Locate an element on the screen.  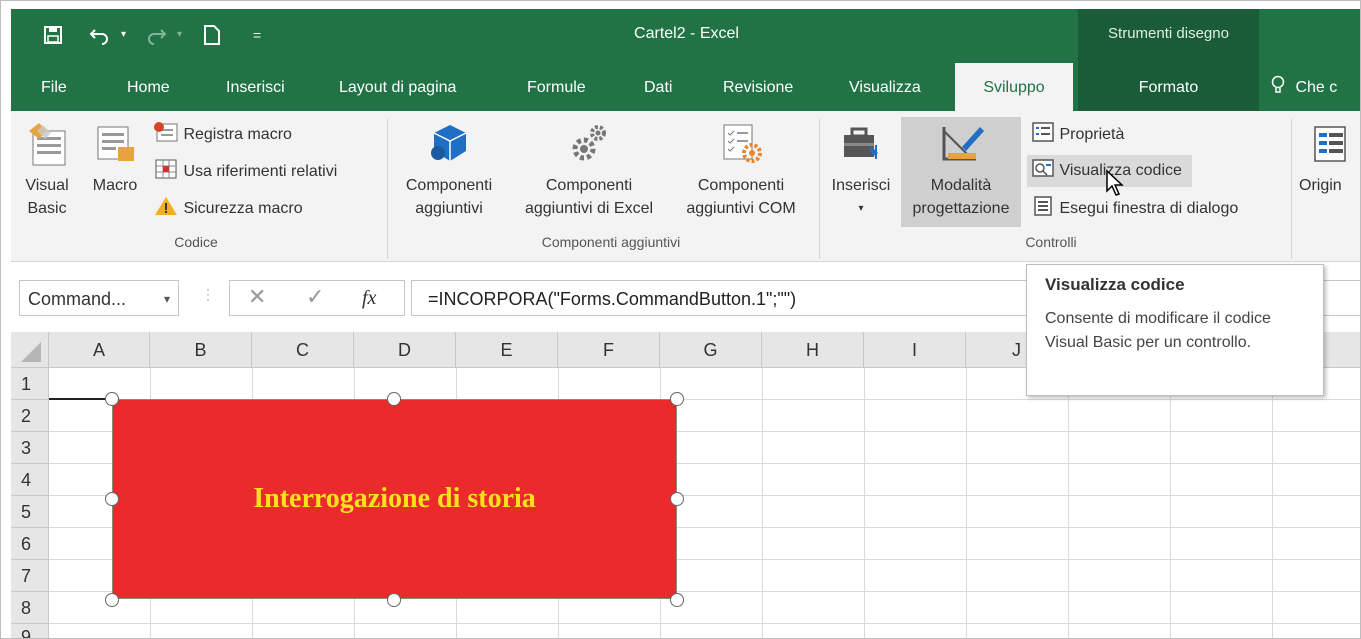
tab-dati: Dati is located at coordinates (658, 87).